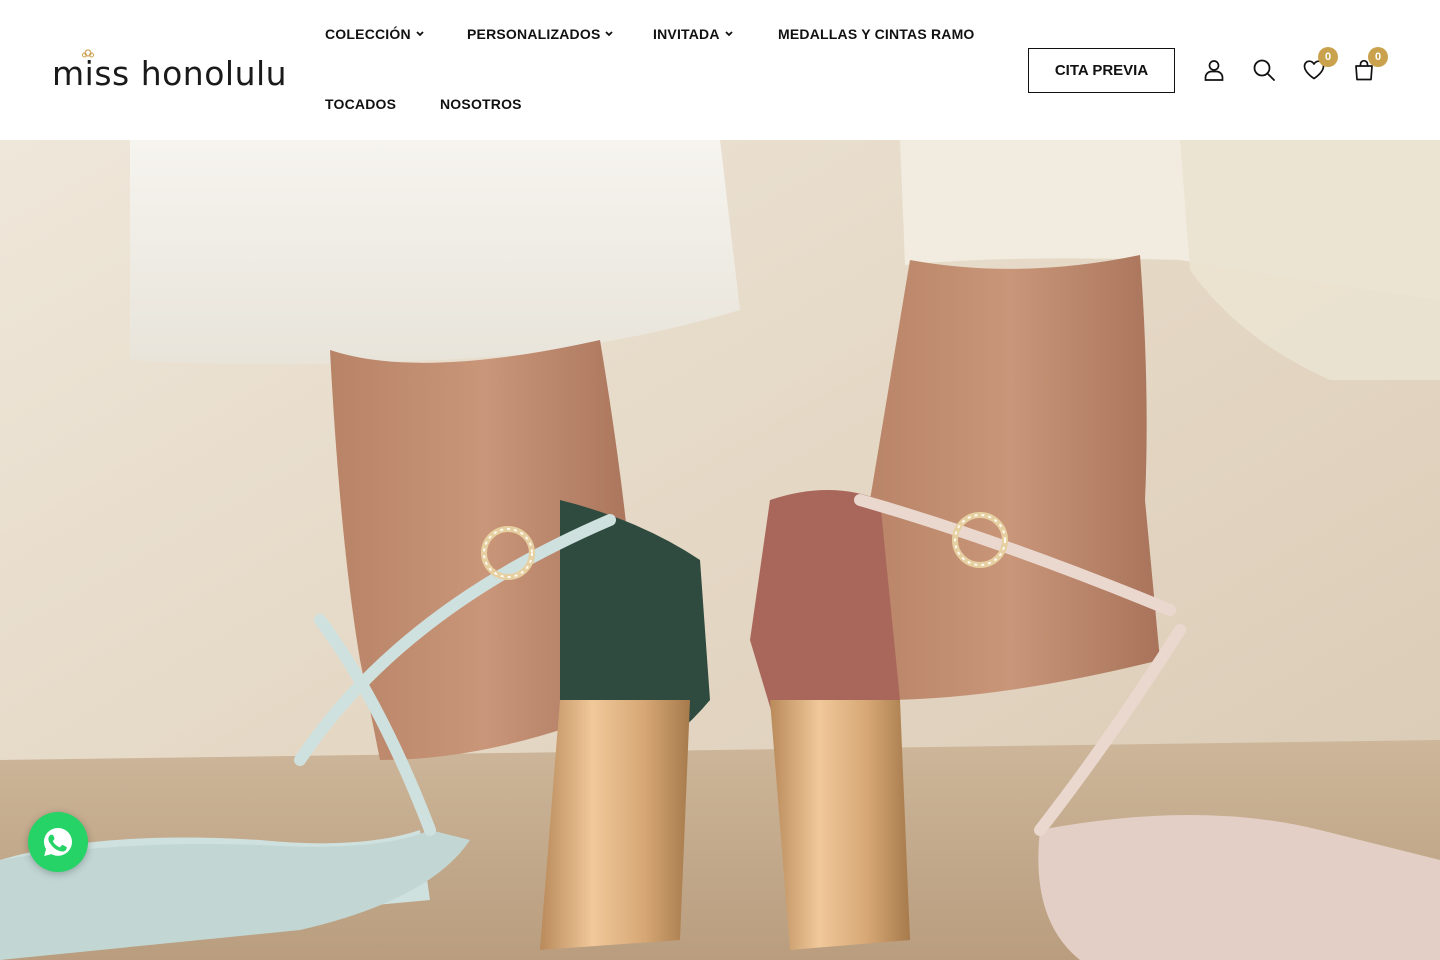 Image resolution: width=1440 pixels, height=960 pixels. I want to click on whatsapp-chat-button, so click(58, 842).